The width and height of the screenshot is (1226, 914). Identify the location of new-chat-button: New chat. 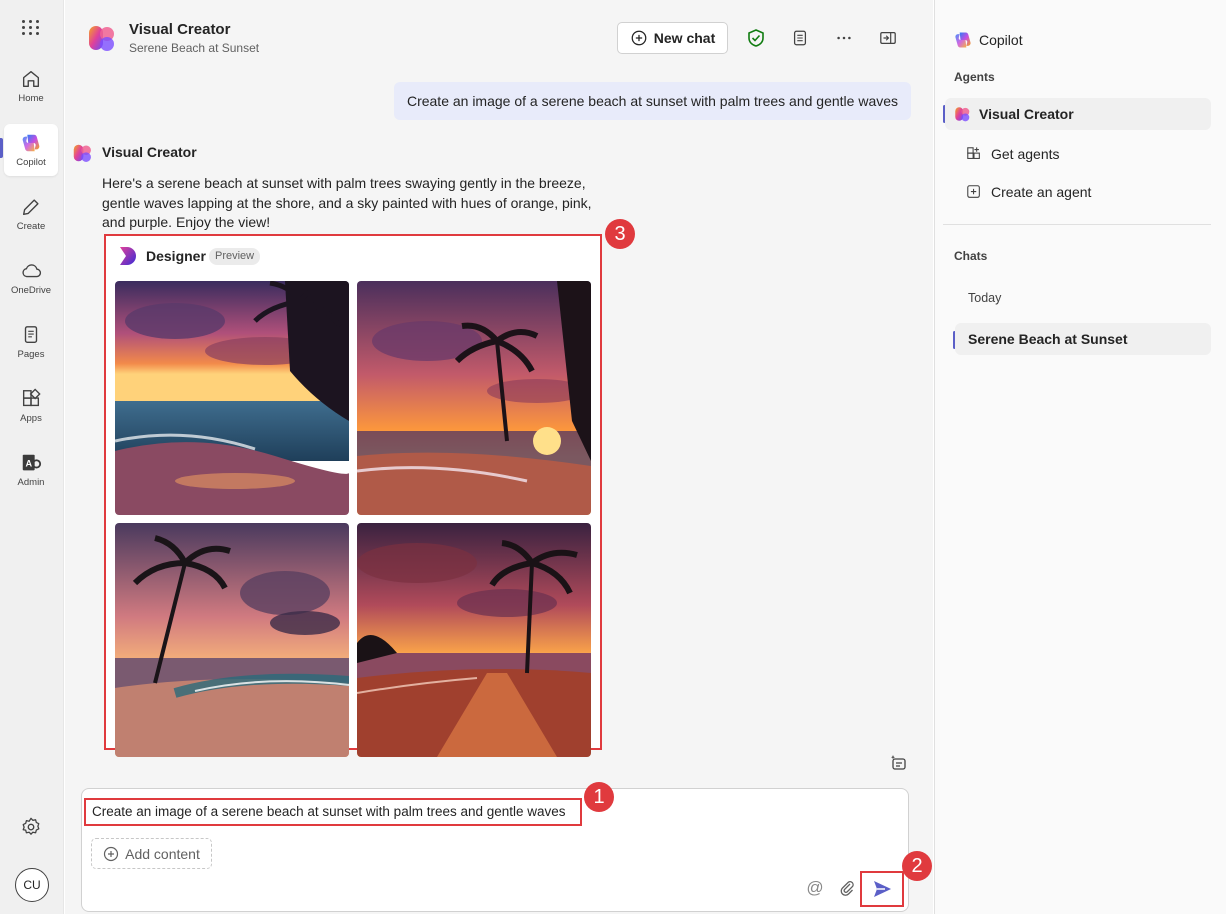
(672, 38).